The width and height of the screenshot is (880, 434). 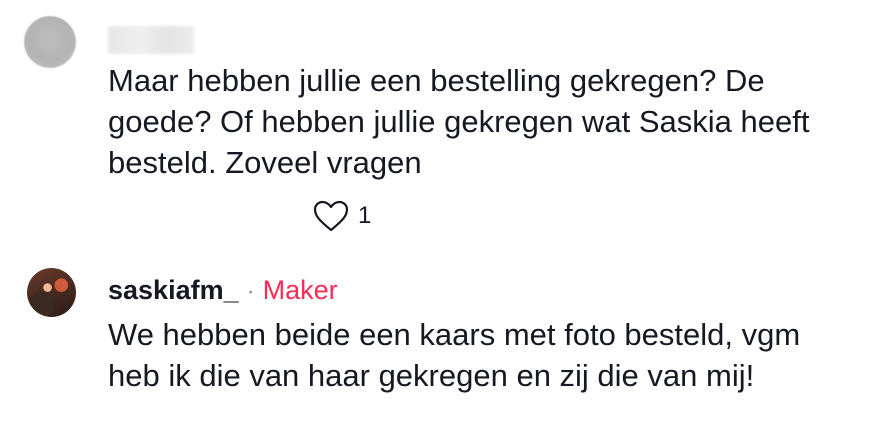 What do you see at coordinates (173, 290) in the screenshot?
I see `author-name: saskiafm_` at bounding box center [173, 290].